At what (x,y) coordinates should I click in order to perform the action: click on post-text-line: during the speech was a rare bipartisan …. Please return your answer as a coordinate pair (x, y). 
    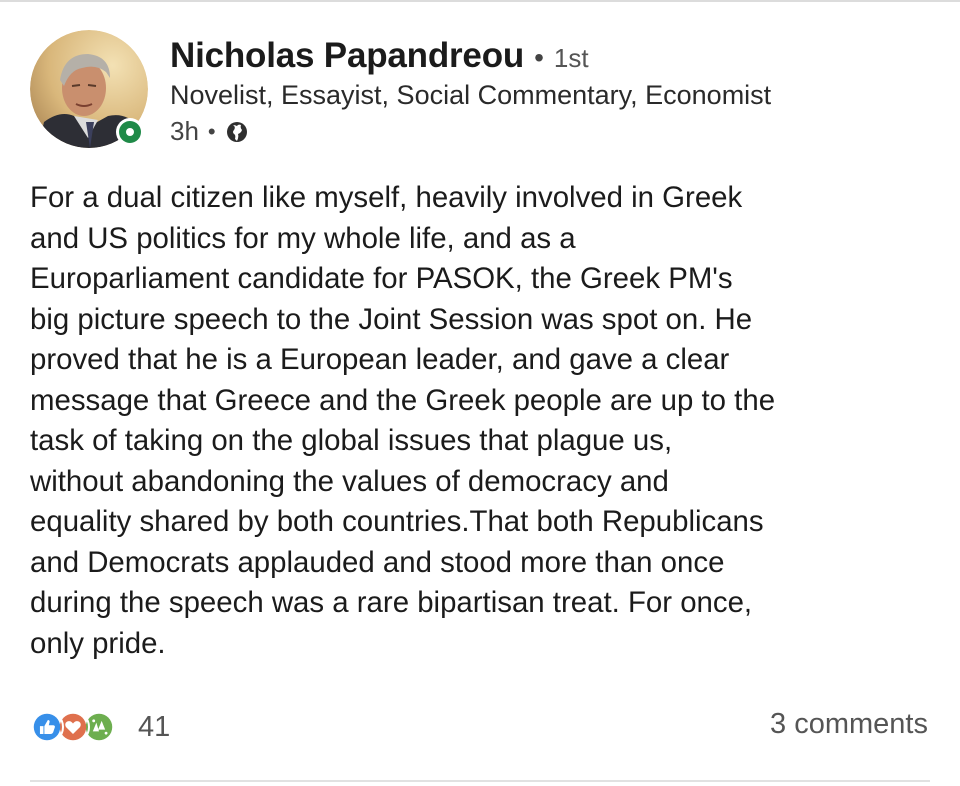
    Looking at the image, I should click on (391, 602).